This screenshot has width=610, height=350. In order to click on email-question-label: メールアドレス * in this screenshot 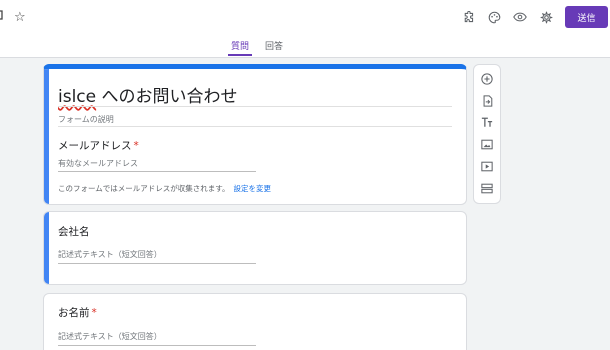, I will do `click(98, 146)`.